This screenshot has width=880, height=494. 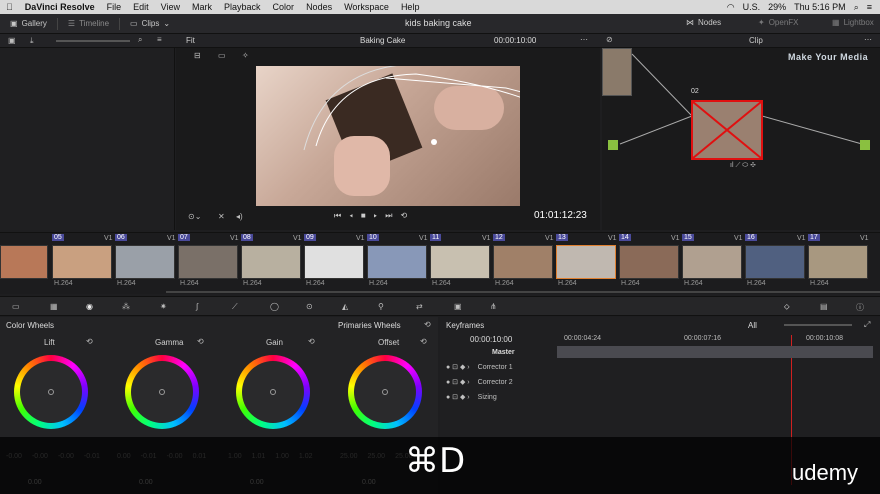 I want to click on wheels-mode-dropdown: Primaries Wheels, so click(x=369, y=325).